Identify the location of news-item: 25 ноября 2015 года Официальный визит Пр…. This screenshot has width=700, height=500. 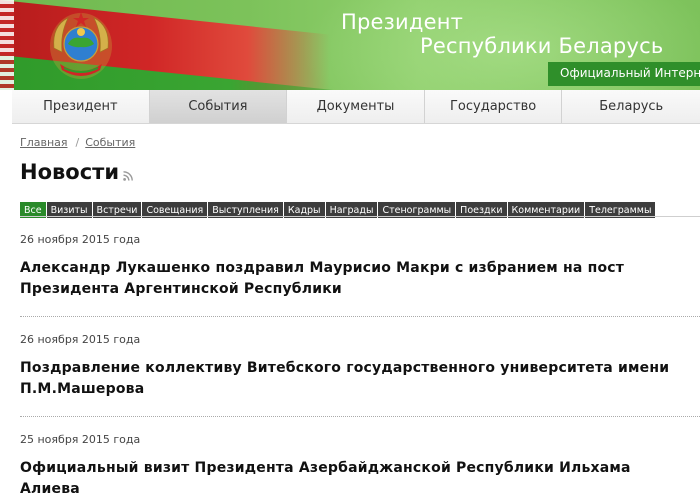
(357, 466).